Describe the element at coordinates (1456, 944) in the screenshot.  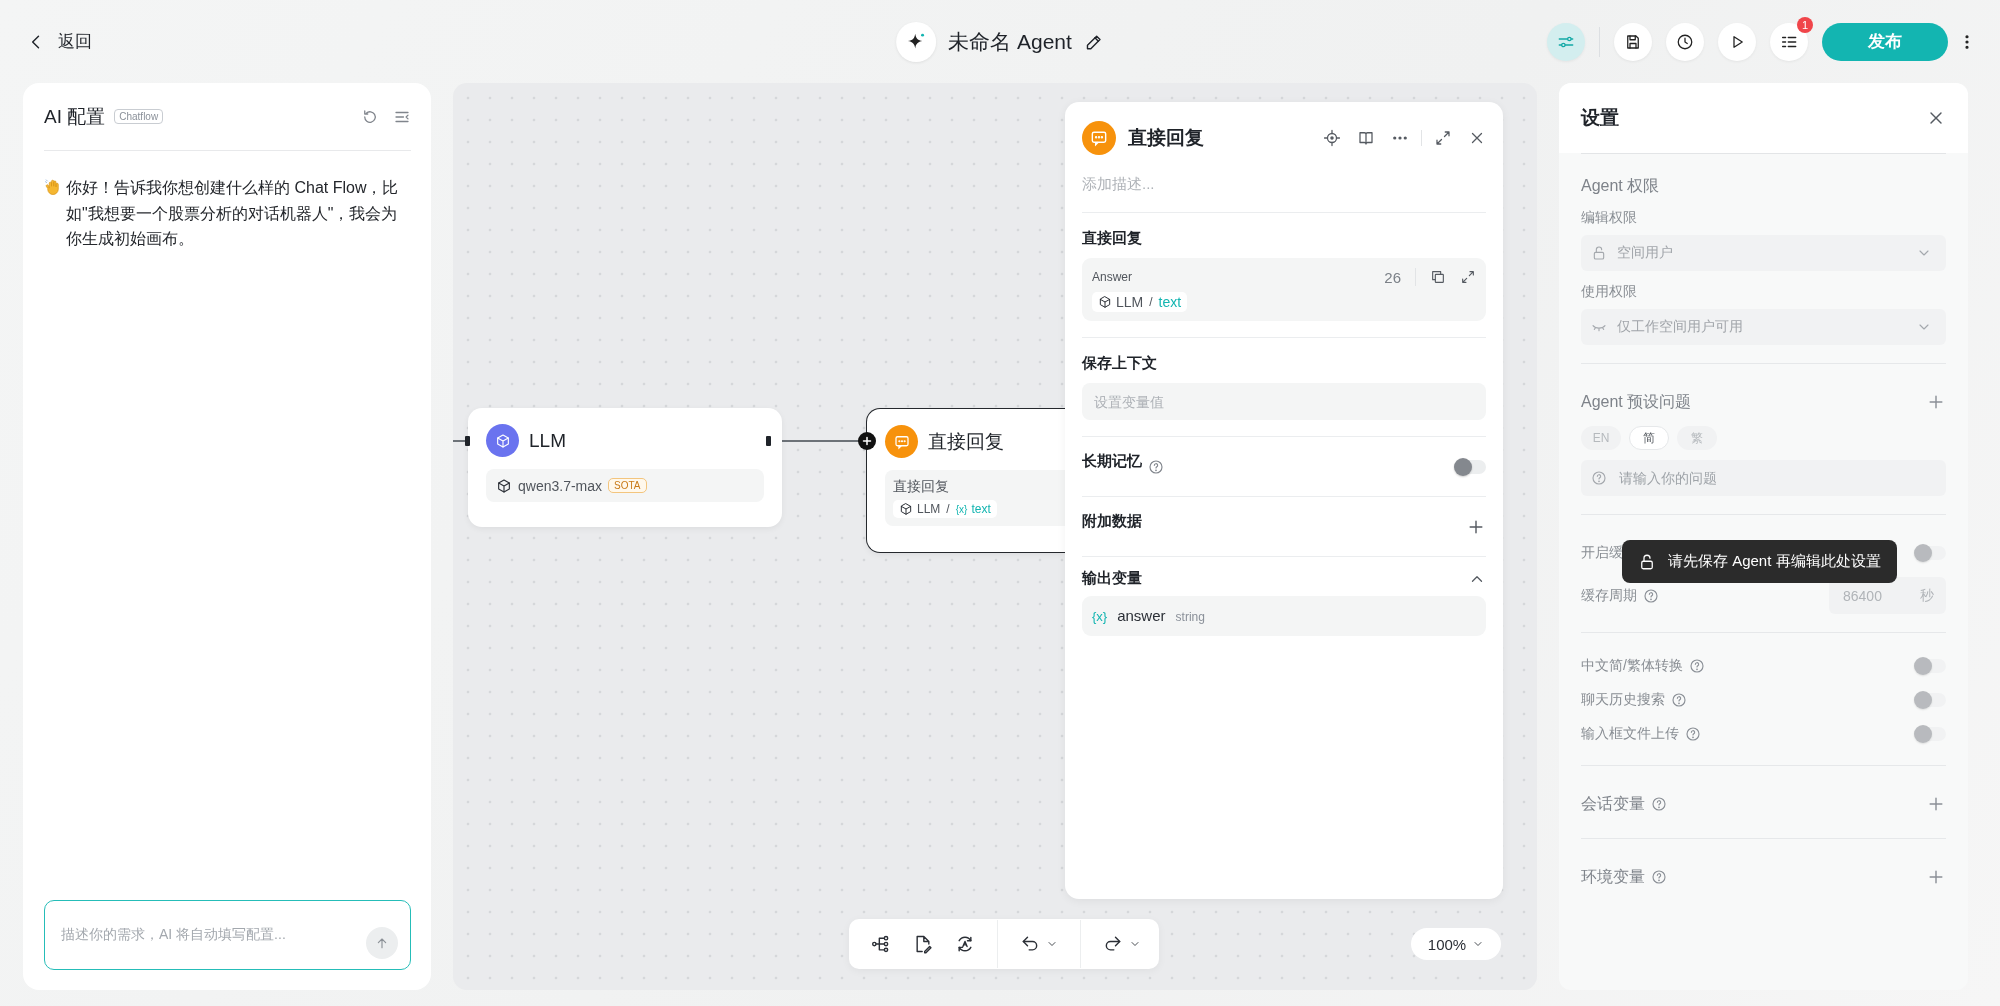
I see `zoom-dropdown: 100%` at that location.